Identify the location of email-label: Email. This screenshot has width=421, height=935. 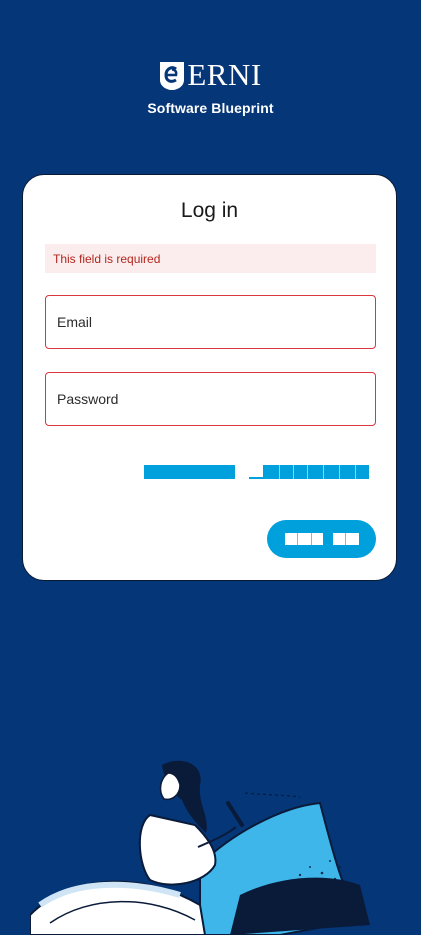
(75, 322).